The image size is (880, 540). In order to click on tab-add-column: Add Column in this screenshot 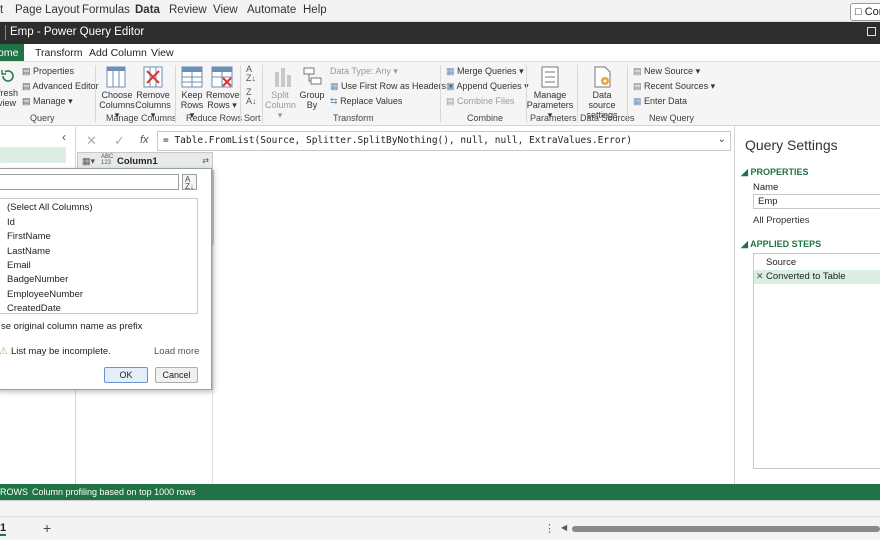, I will do `click(118, 53)`.